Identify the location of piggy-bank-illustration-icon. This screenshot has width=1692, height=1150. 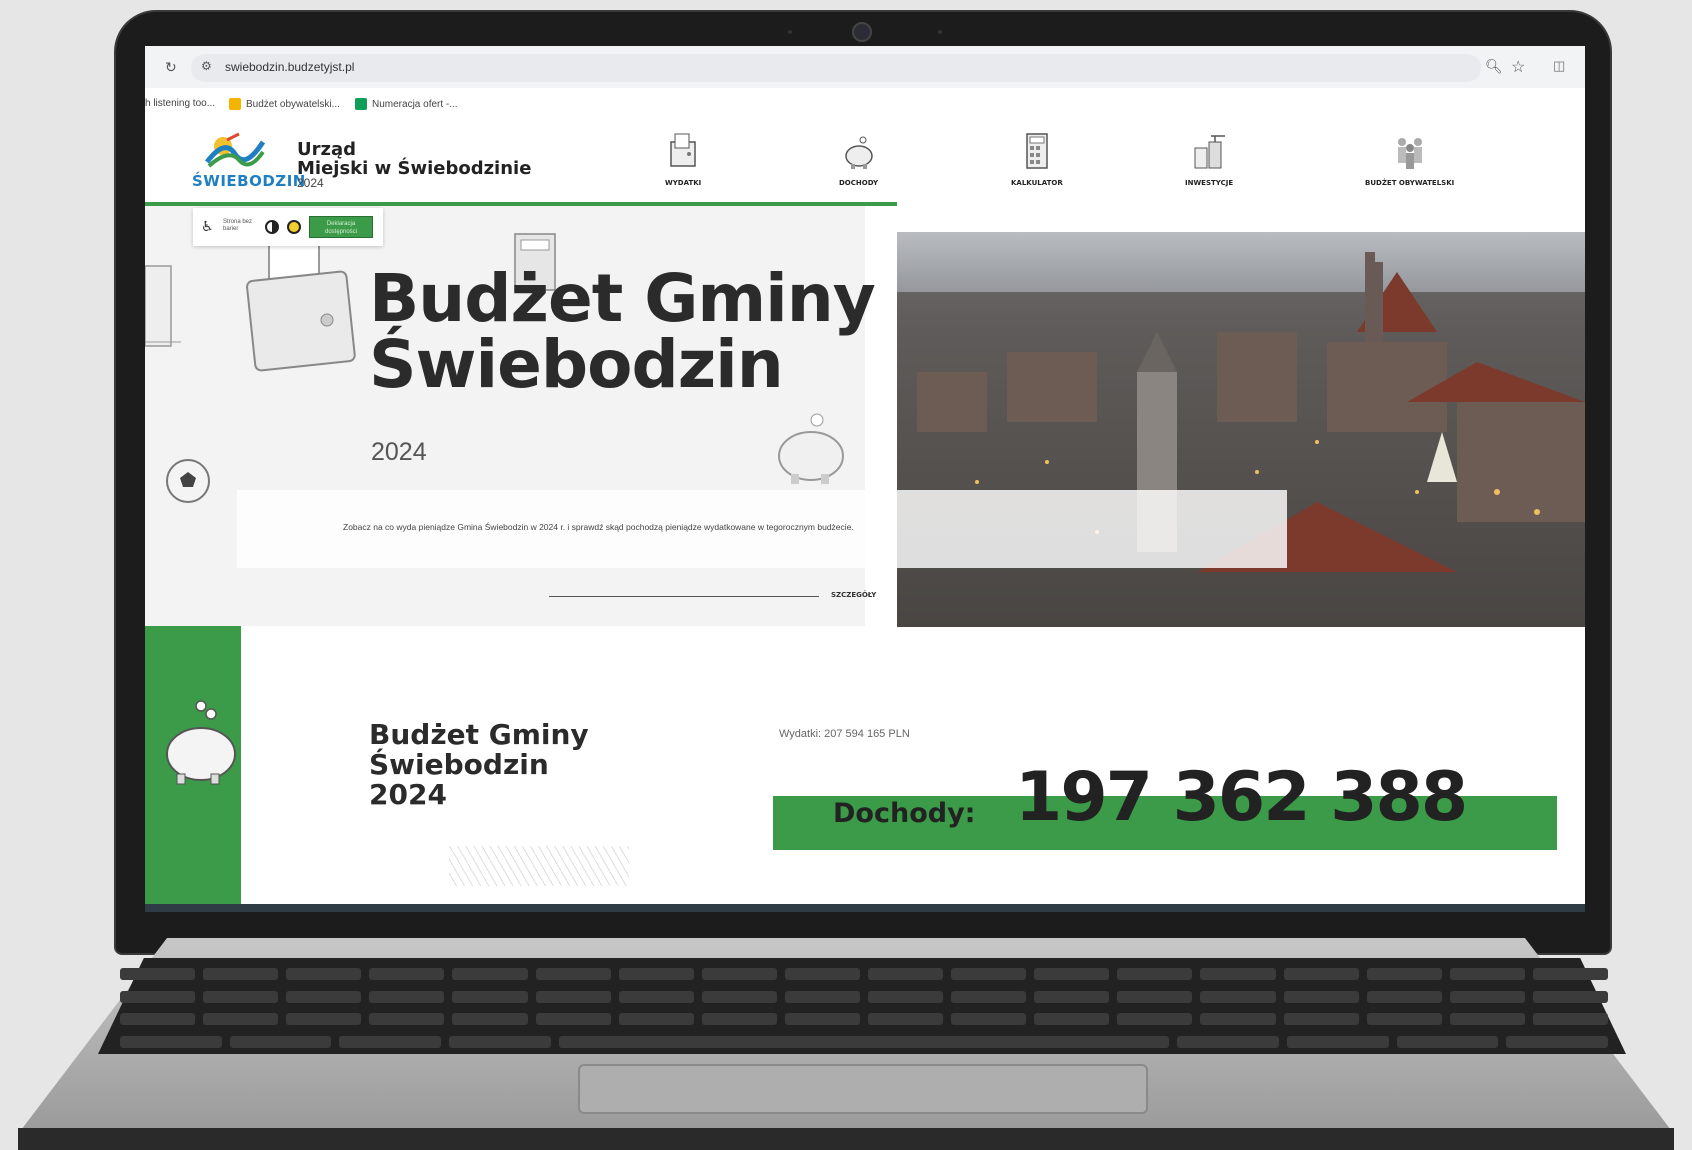
(811, 448).